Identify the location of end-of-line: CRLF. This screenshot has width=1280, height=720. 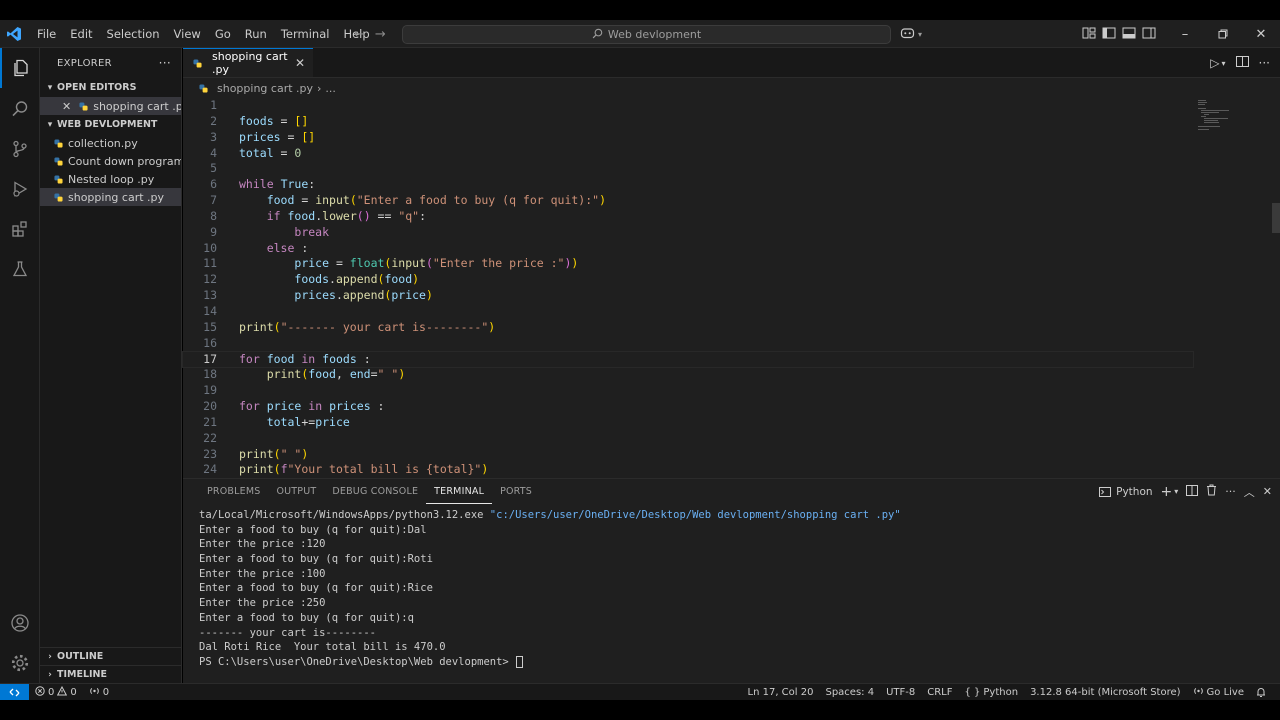
(939, 692).